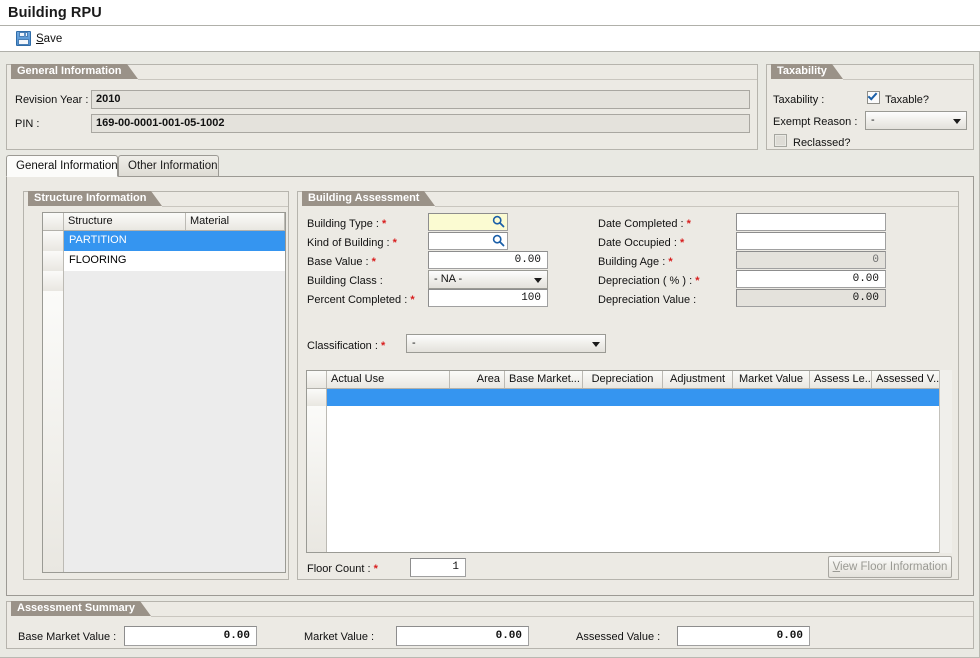 Image resolution: width=980 pixels, height=658 pixels. I want to click on general-information-caption: General Information, so click(74, 71).